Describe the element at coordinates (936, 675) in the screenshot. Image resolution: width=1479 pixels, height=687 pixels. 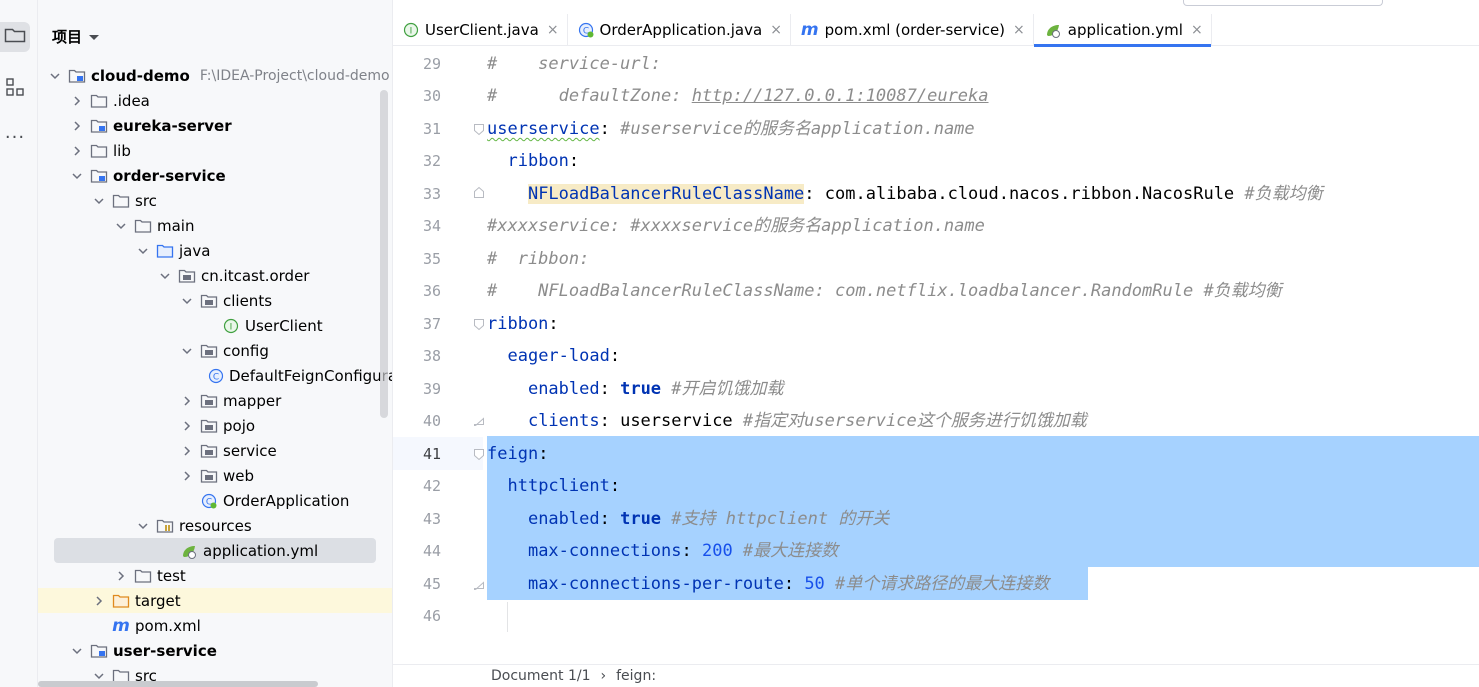
I see `breadcrumb: Document 1/1 › feign:` at that location.